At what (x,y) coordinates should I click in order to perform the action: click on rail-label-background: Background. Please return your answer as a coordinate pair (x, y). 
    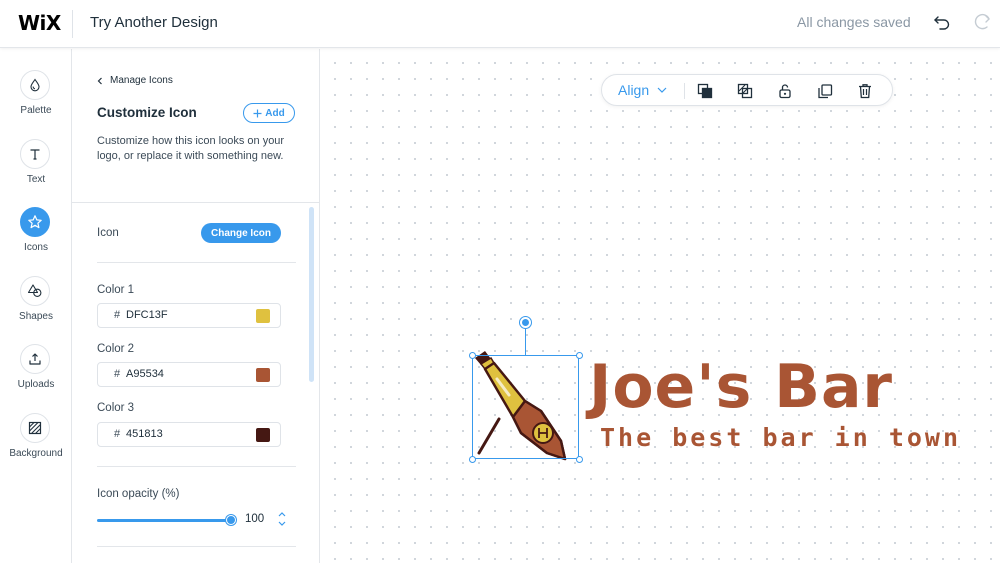
    Looking at the image, I should click on (36, 453).